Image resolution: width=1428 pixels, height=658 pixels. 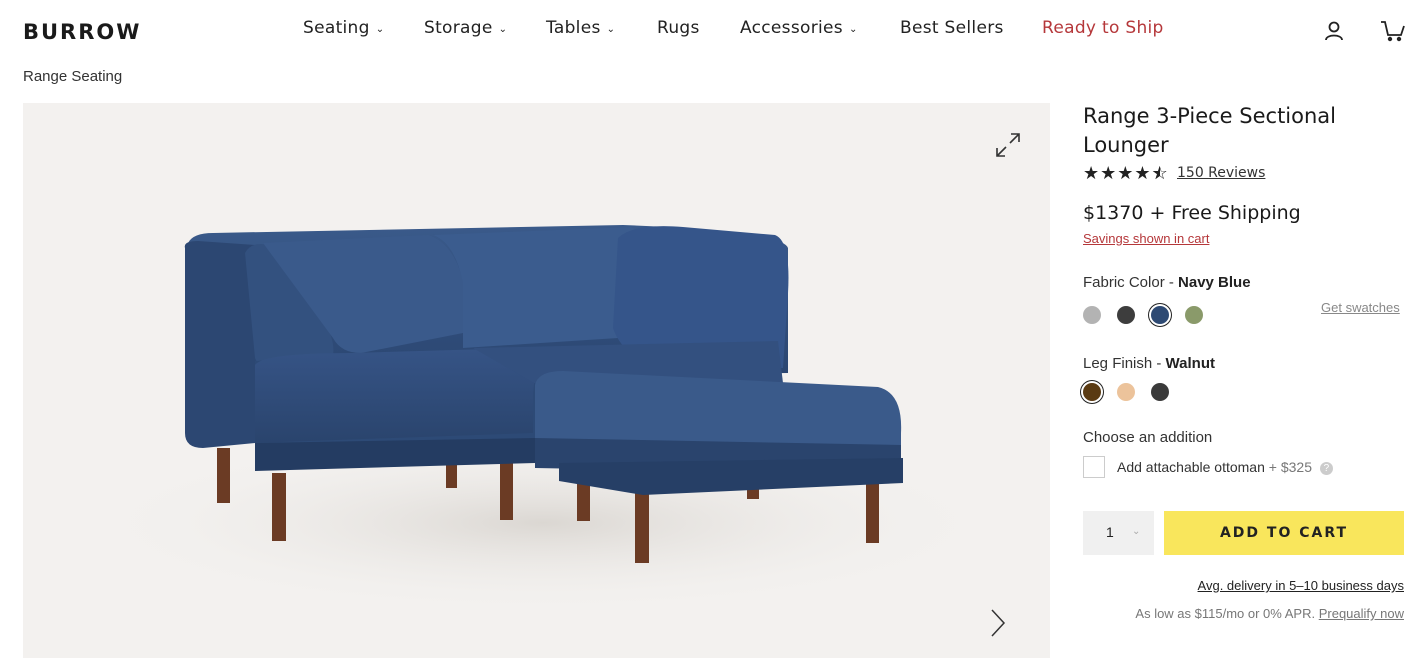 I want to click on star-rating: ★ ★ ★ ★ ★☆, so click(x=1125, y=173).